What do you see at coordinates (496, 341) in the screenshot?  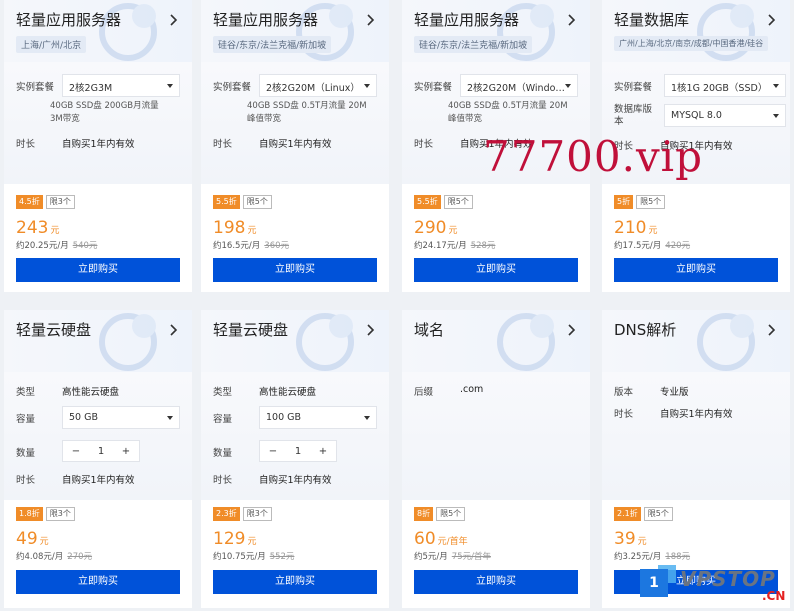 I see `card-header: 域名` at bounding box center [496, 341].